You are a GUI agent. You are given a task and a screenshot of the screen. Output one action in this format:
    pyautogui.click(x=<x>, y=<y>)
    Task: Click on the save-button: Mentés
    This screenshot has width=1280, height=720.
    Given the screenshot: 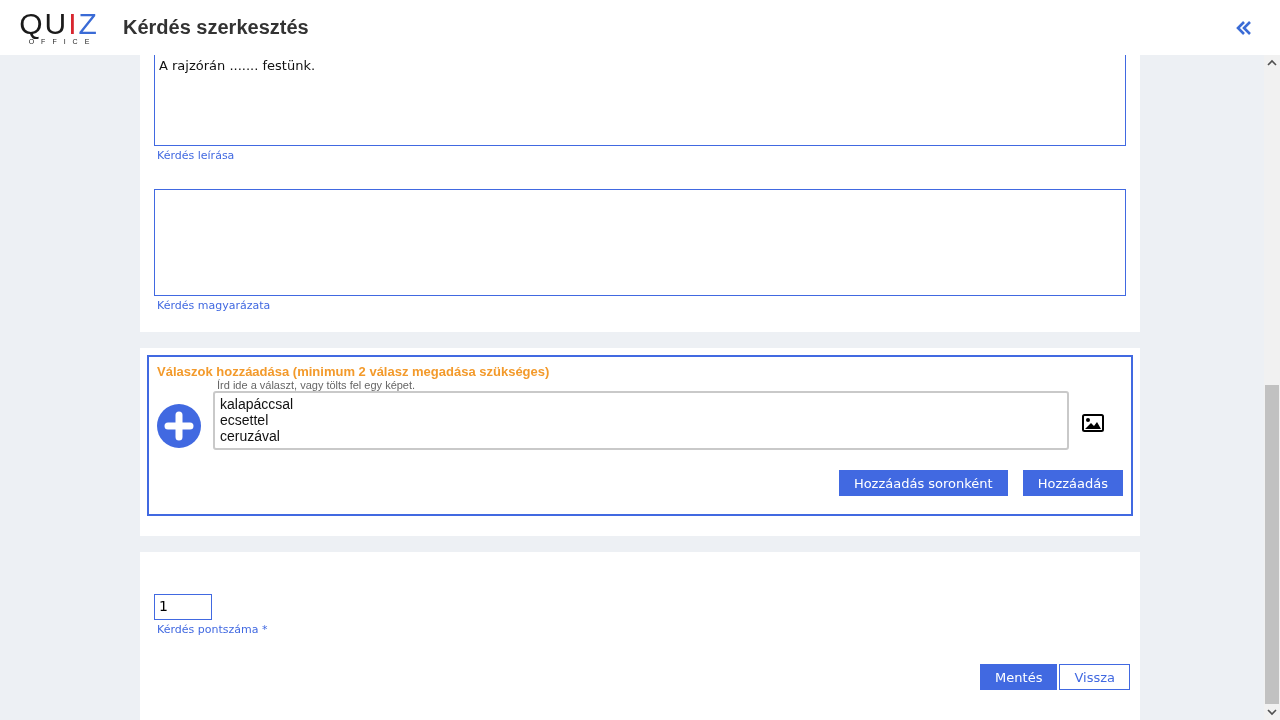 What is the action you would take?
    pyautogui.click(x=1019, y=677)
    